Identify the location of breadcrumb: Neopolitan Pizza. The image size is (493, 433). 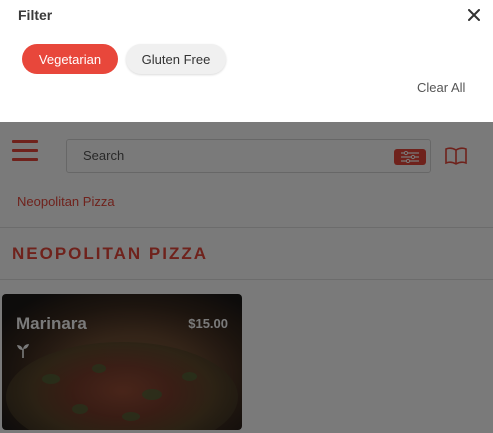
(66, 201).